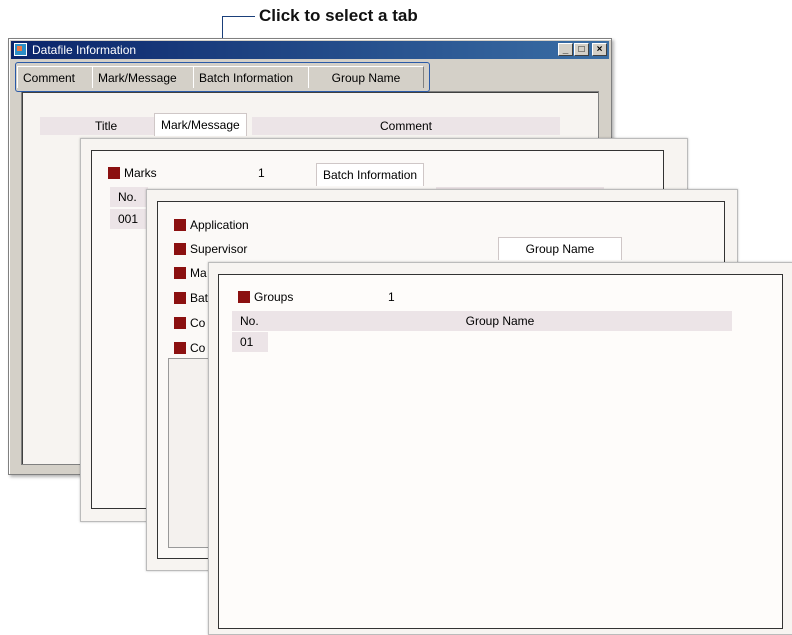 The height and width of the screenshot is (635, 792). What do you see at coordinates (265, 297) in the screenshot?
I see `groups-label: Groups` at bounding box center [265, 297].